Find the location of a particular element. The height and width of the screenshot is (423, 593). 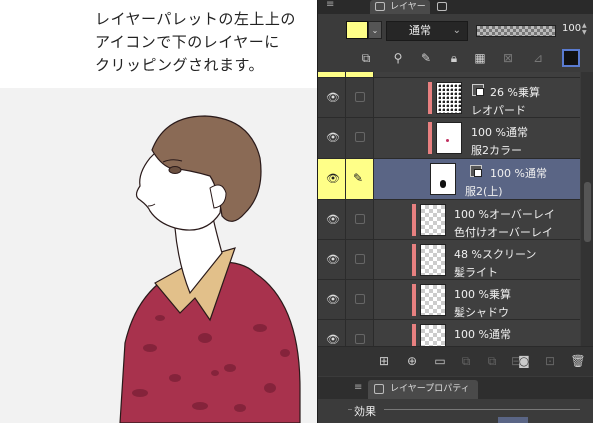

draft-layer-icon: ✎ is located at coordinates (426, 58).